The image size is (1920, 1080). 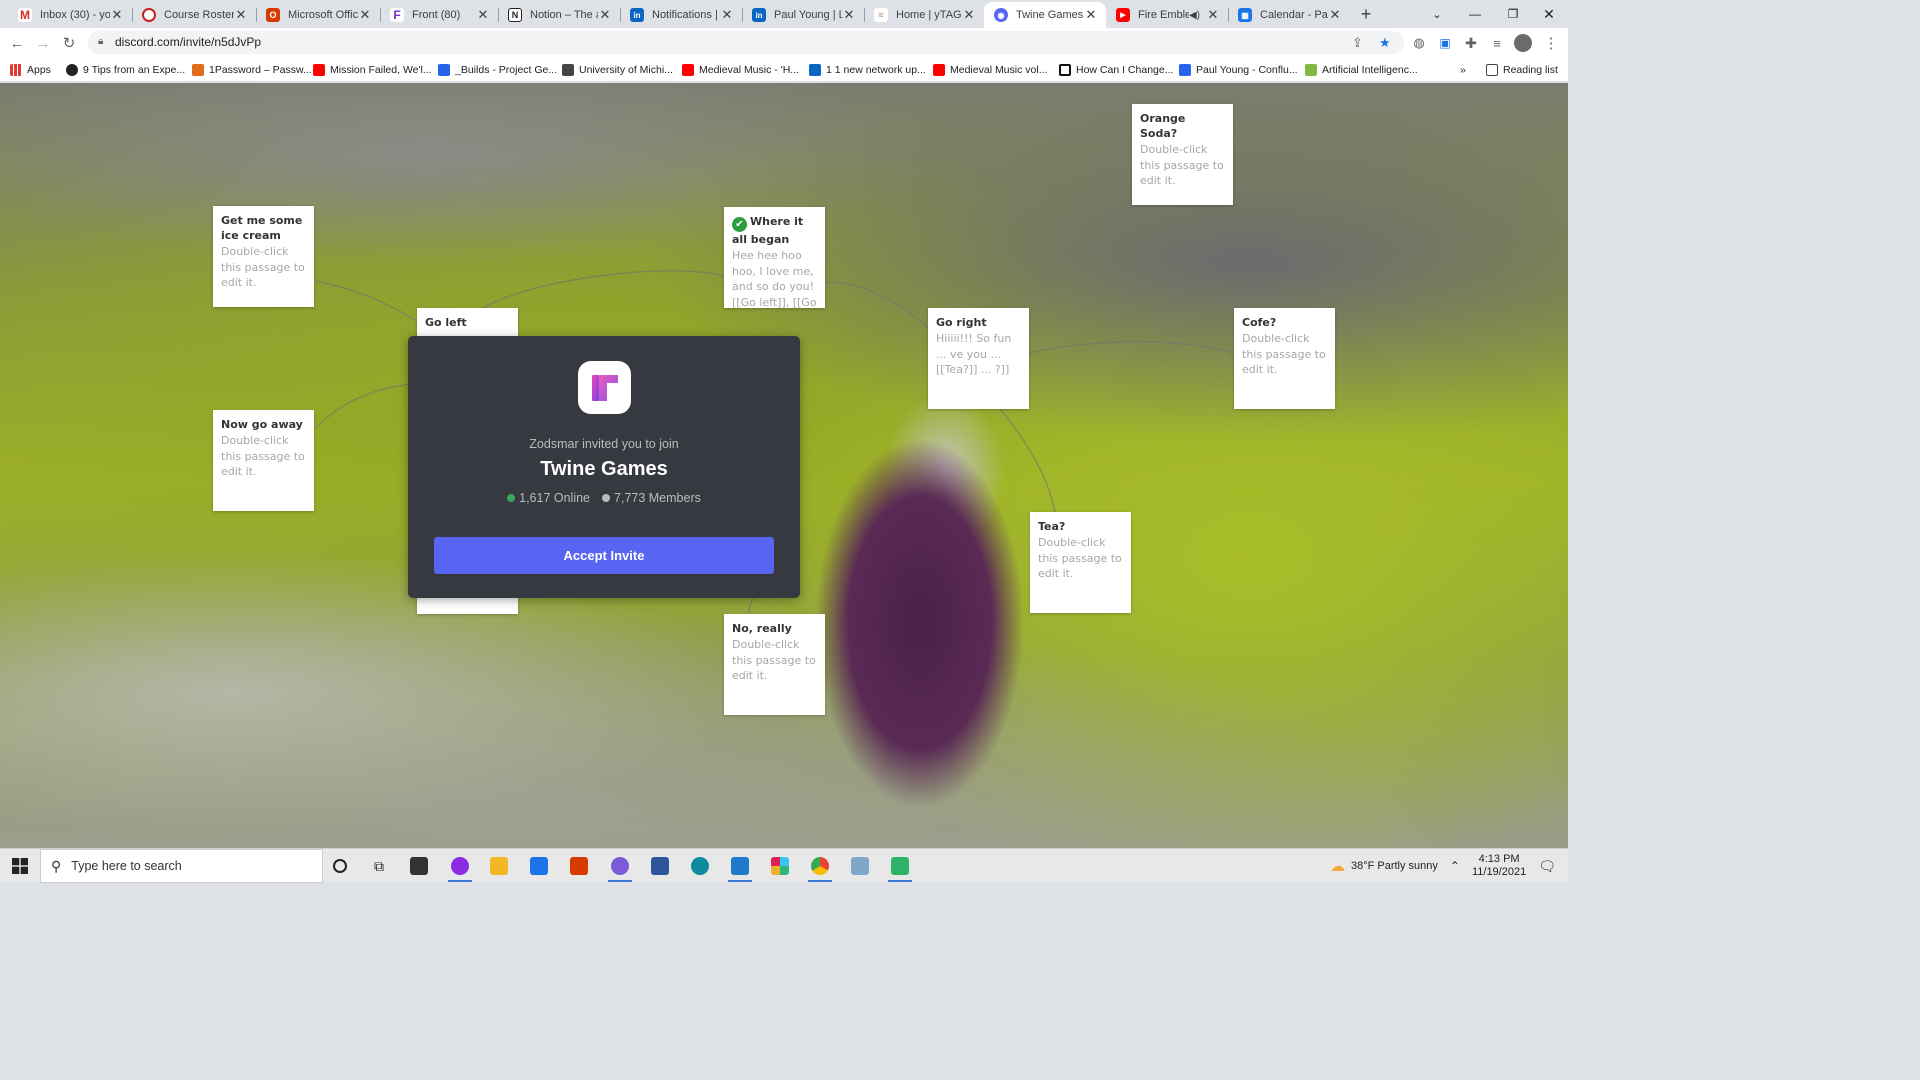 I want to click on tab-8-active: ◉ Twine Games ✕, so click(x=1045, y=15).